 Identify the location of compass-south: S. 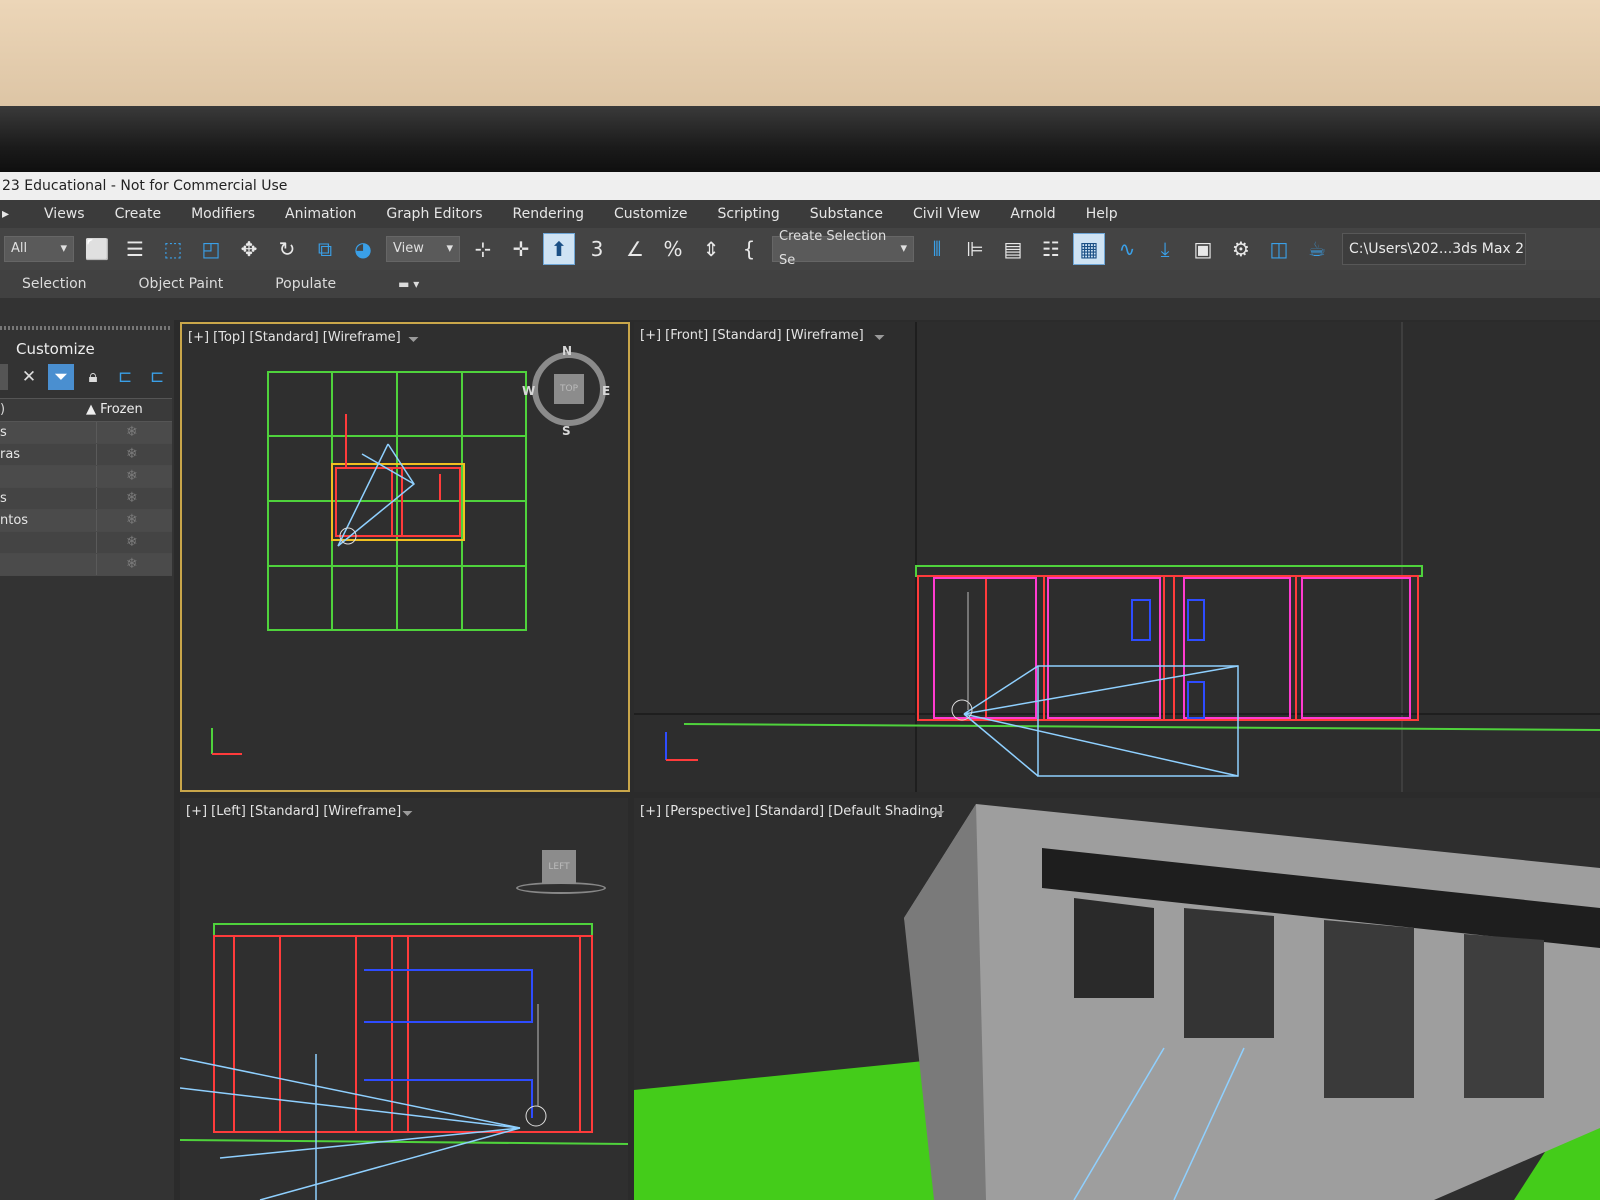
(566, 431).